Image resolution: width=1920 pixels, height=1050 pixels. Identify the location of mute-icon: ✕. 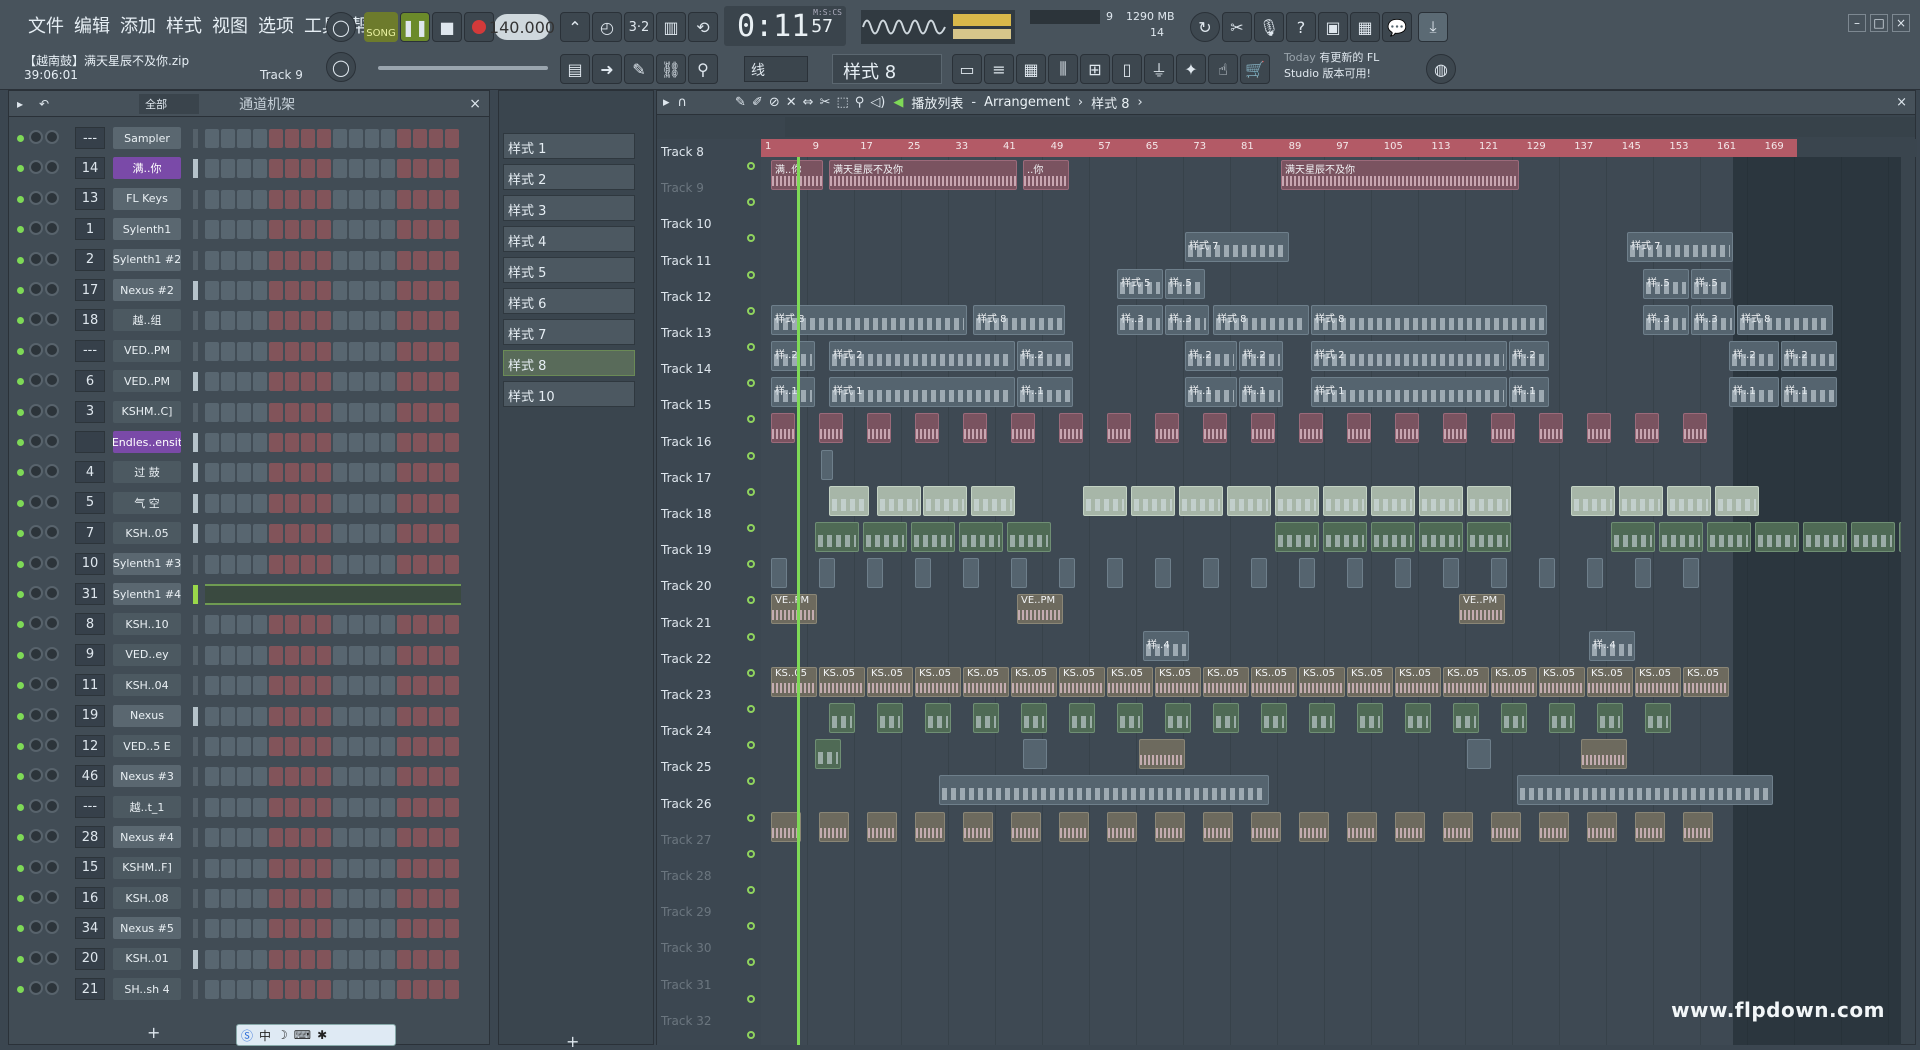
(791, 102).